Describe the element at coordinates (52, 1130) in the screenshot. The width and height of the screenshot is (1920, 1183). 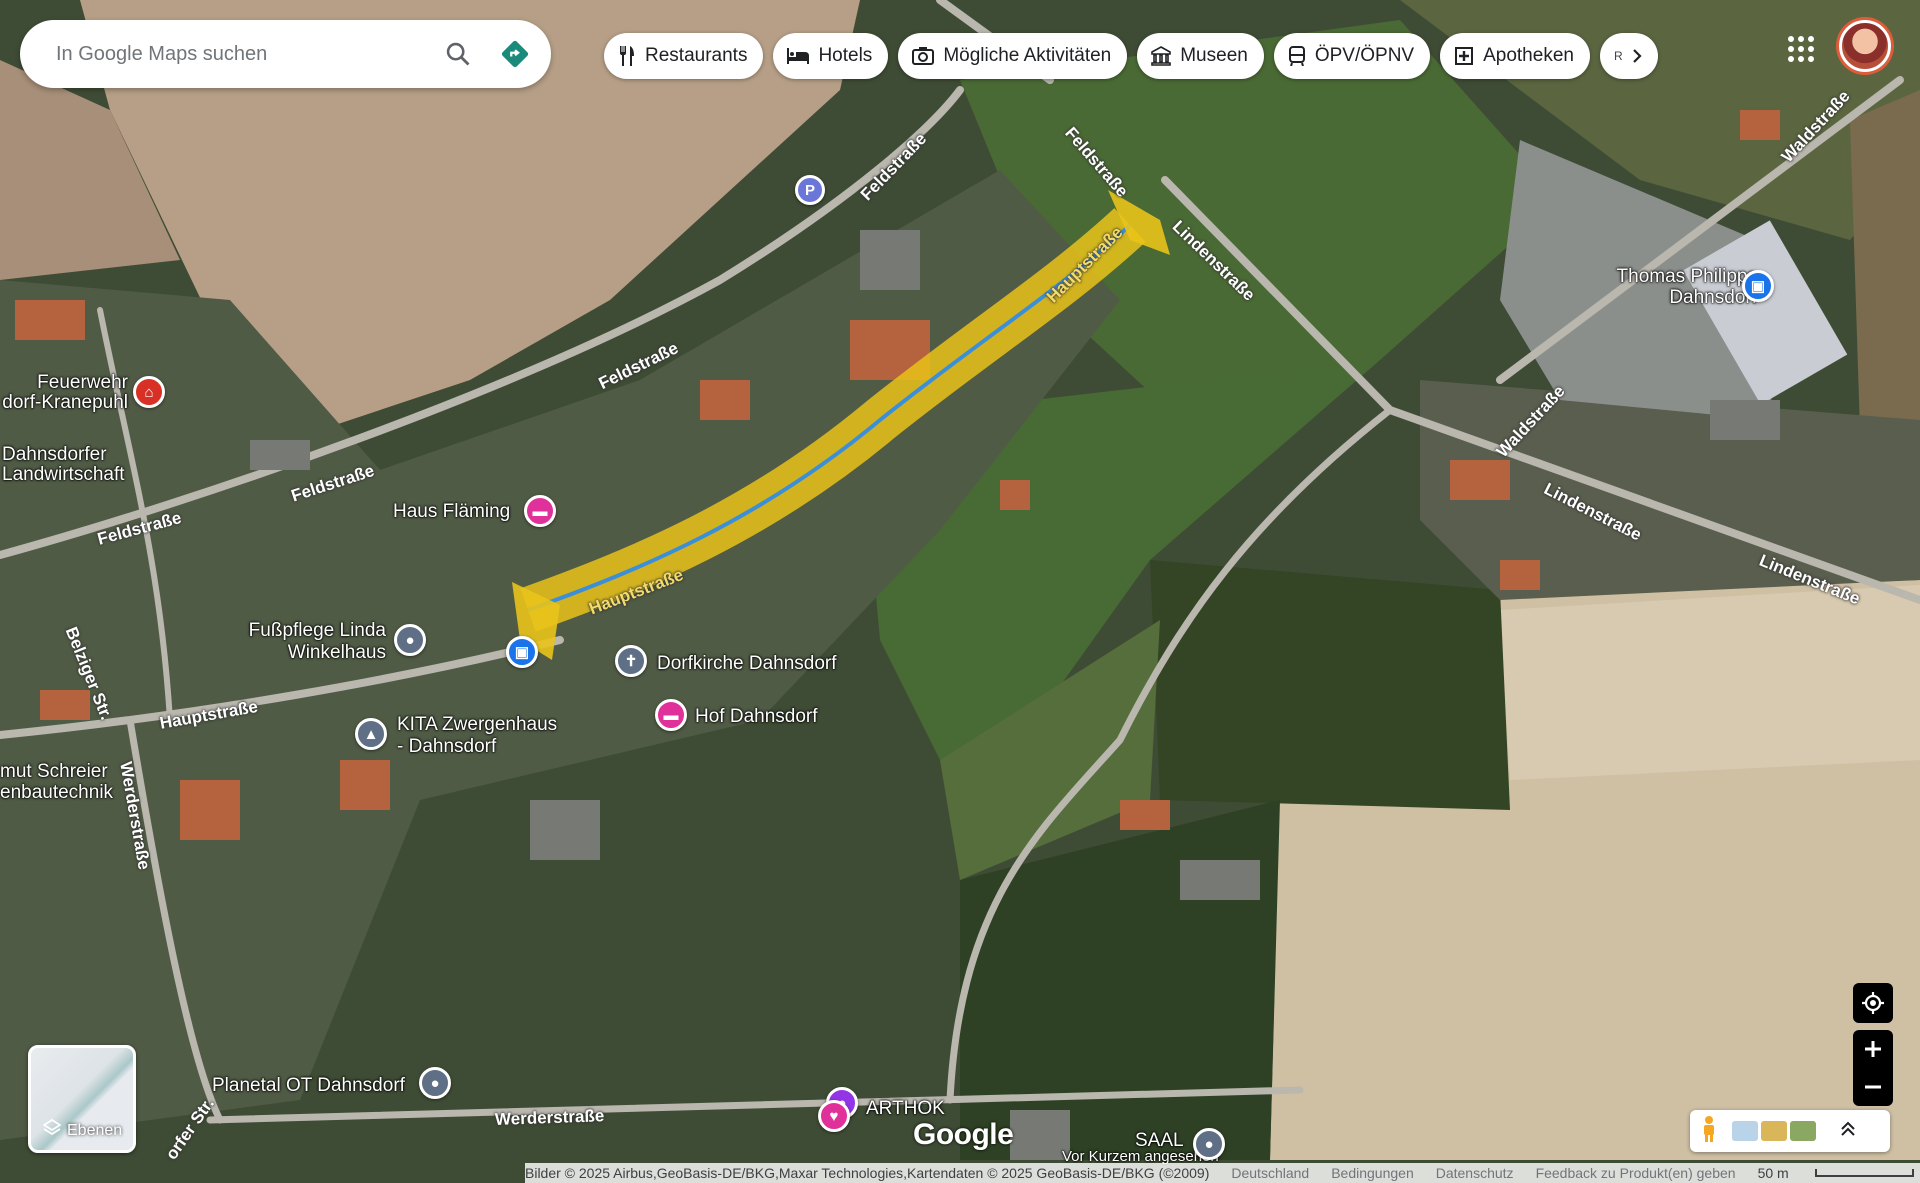
I see `layers-icon` at that location.